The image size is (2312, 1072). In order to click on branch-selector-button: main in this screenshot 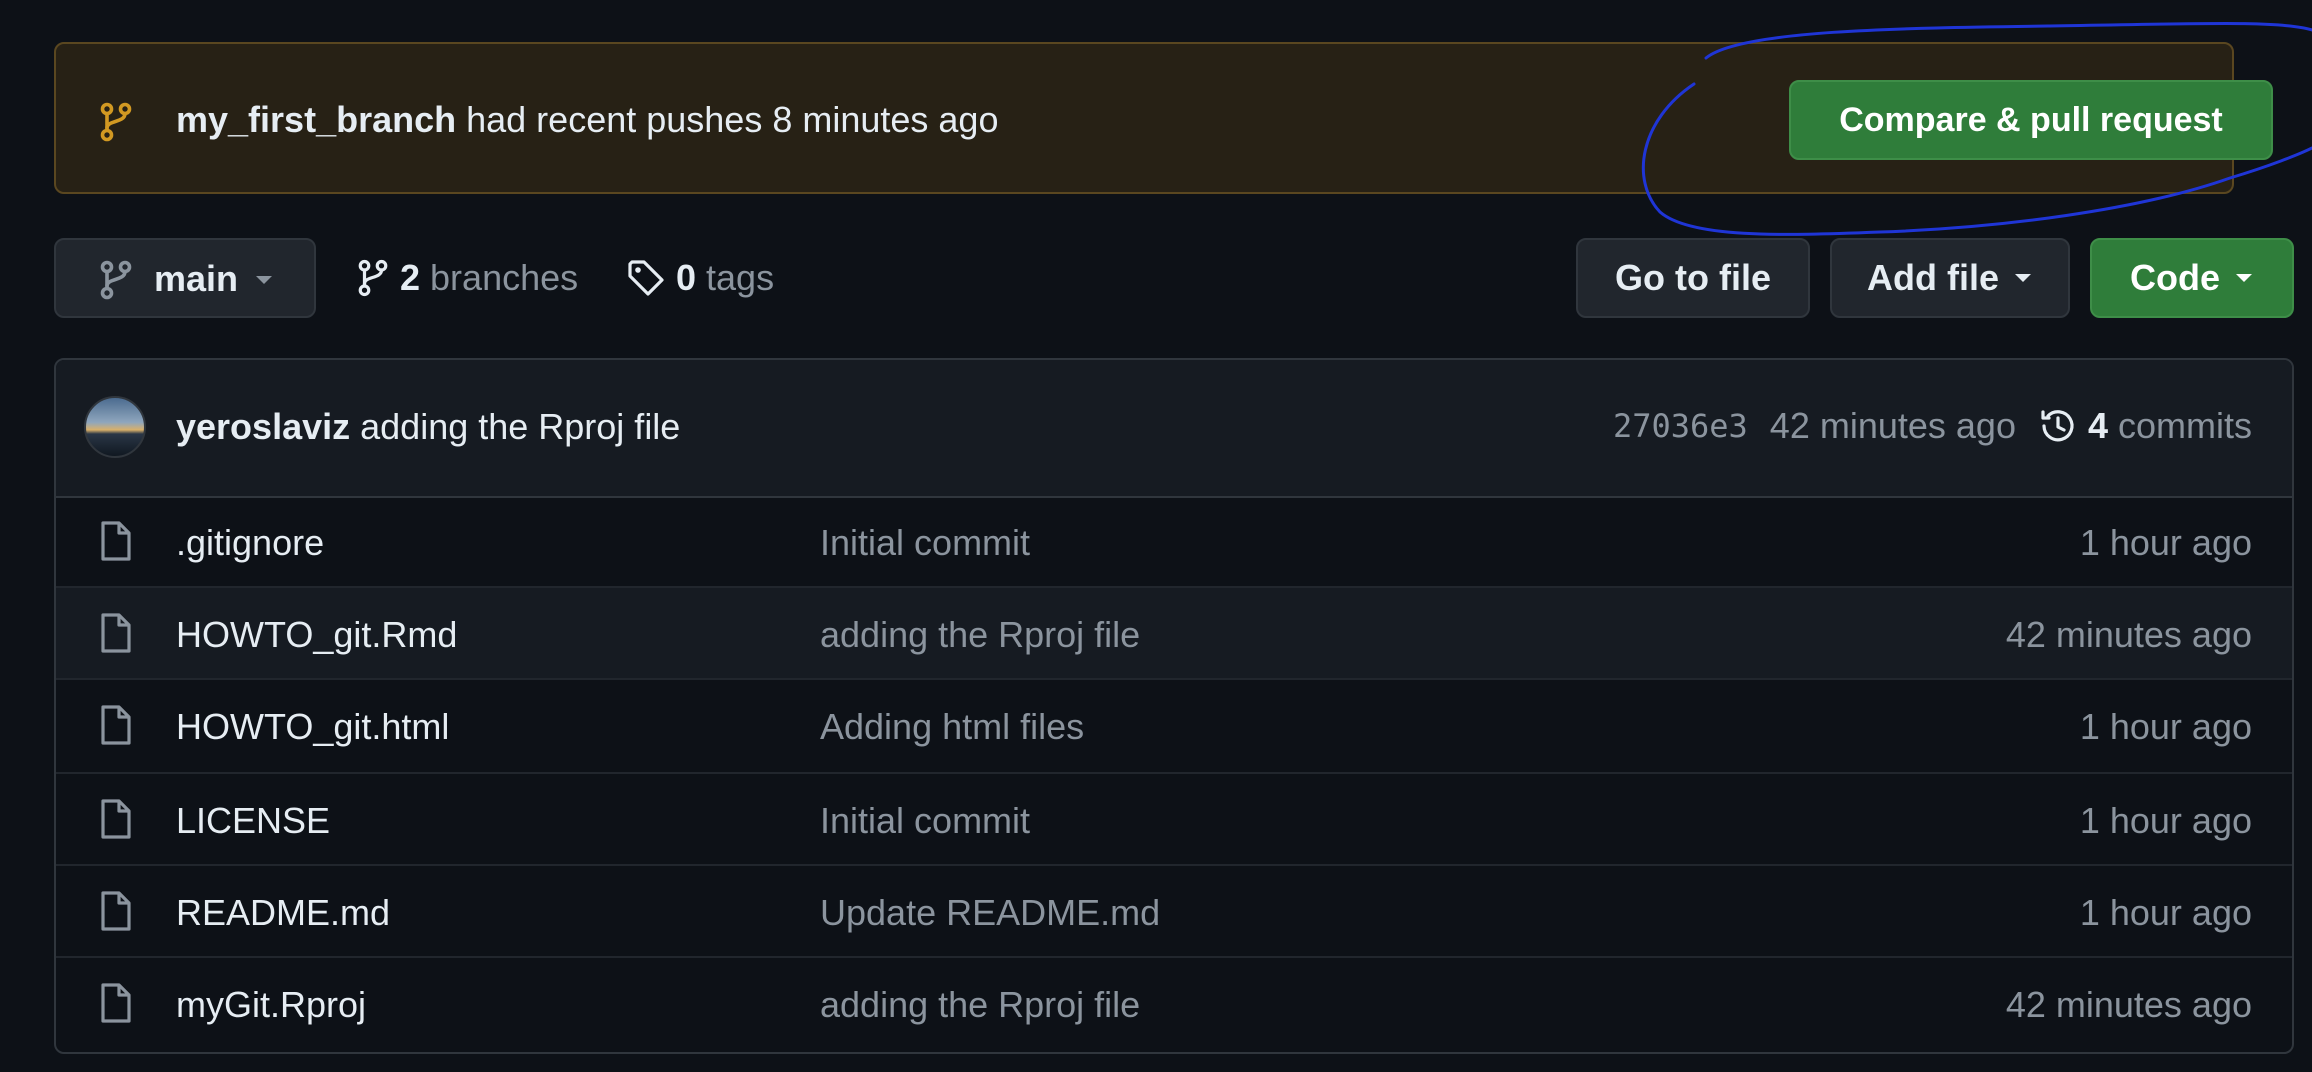, I will do `click(185, 278)`.